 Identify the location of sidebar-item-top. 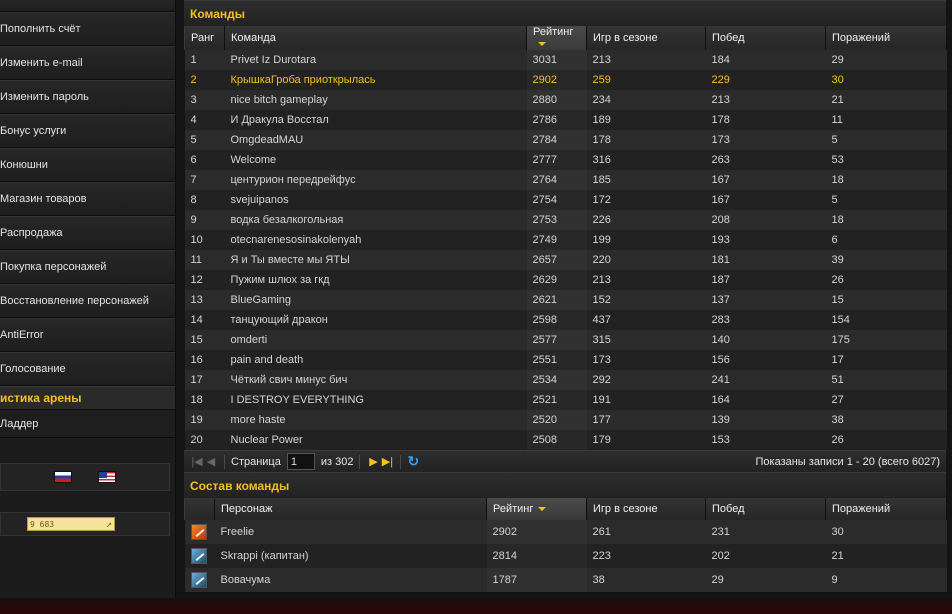
(87, 6).